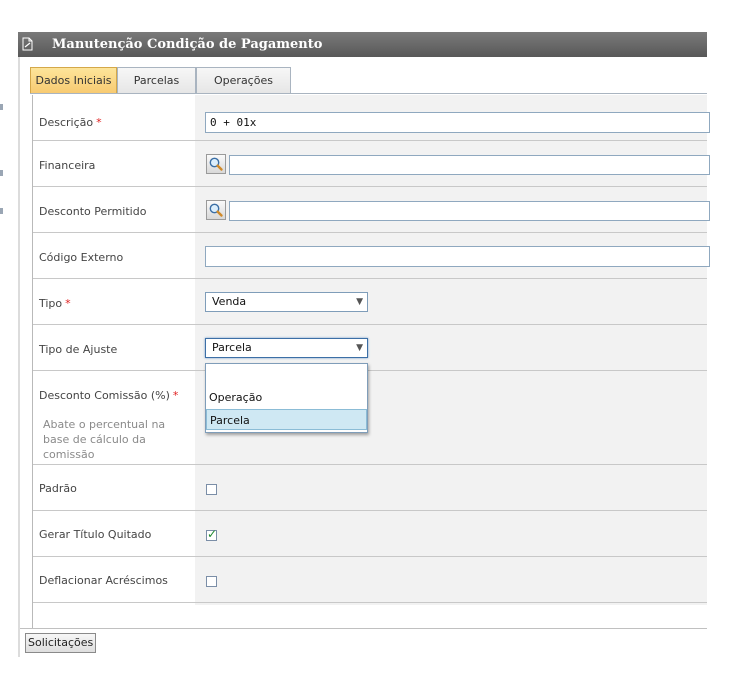 This screenshot has width=751, height=688. I want to click on desconto-permitido-label: Desconto Permitido, so click(93, 211).